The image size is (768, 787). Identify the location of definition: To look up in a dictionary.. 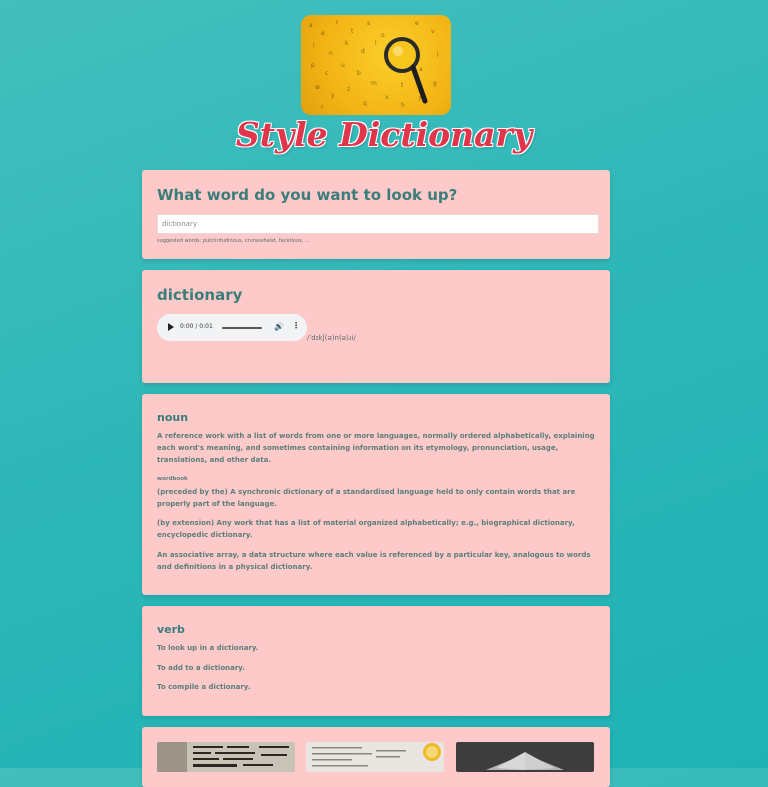
(208, 648).